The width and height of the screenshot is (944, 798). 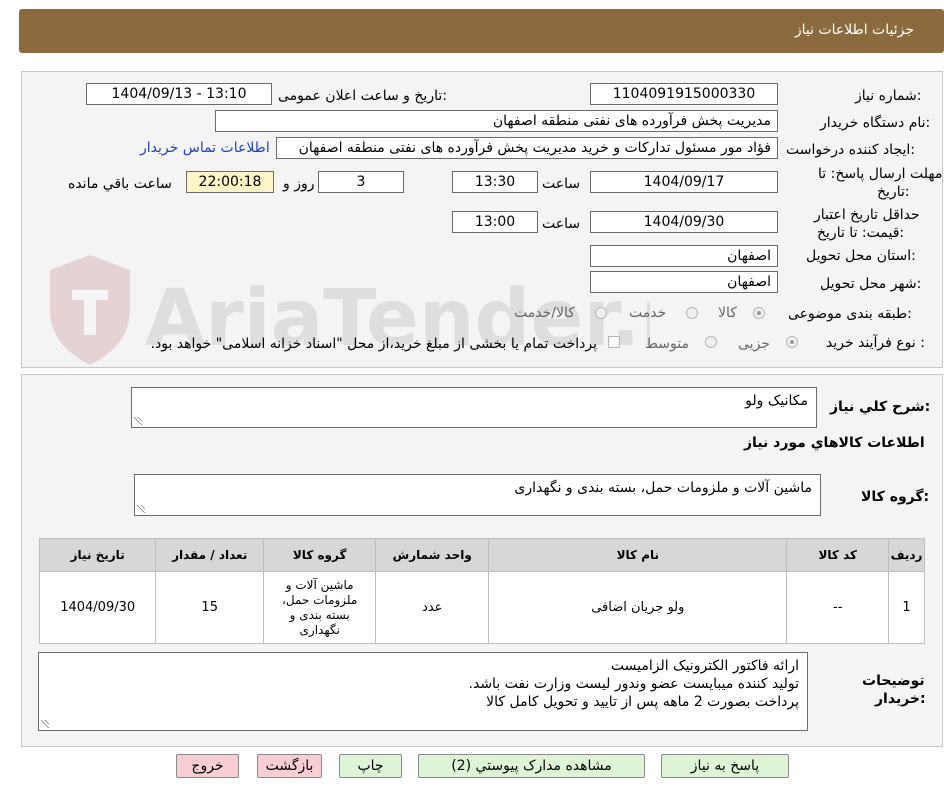 What do you see at coordinates (205, 148) in the screenshot?
I see `contact-info-link: اطلاعات تماس خریدار` at bounding box center [205, 148].